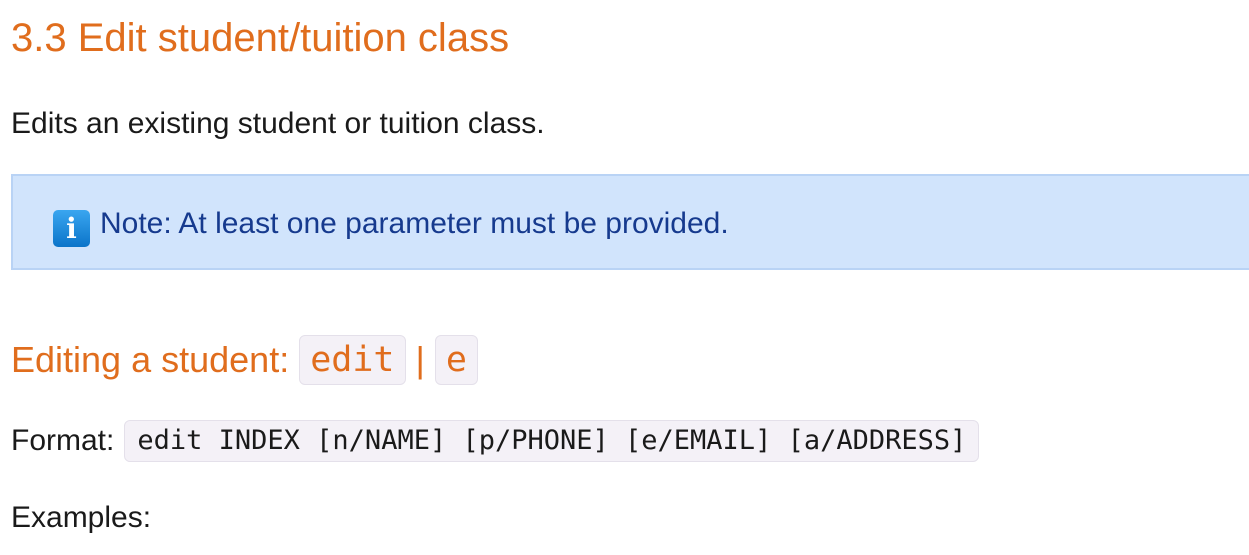  What do you see at coordinates (81, 517) in the screenshot?
I see `examples-label: Examples:` at bounding box center [81, 517].